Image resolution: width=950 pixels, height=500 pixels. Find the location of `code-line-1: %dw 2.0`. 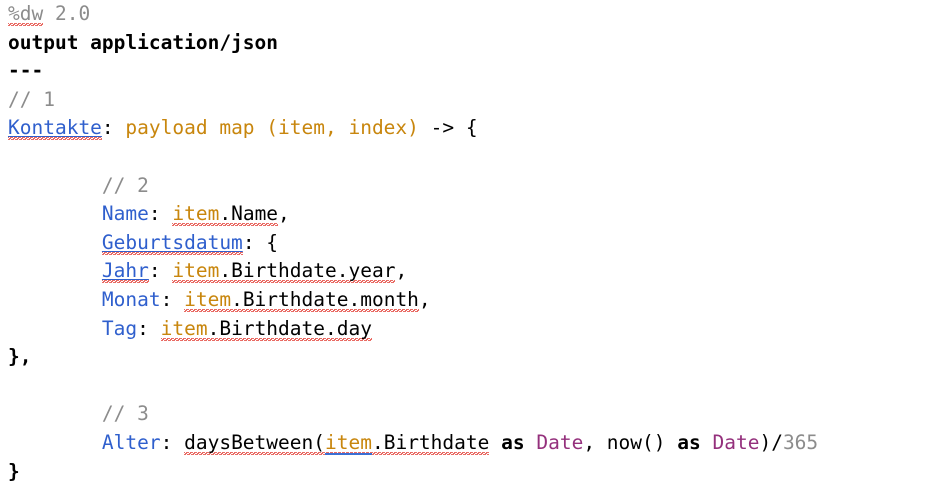

code-line-1: %dw 2.0 is located at coordinates (475, 14).